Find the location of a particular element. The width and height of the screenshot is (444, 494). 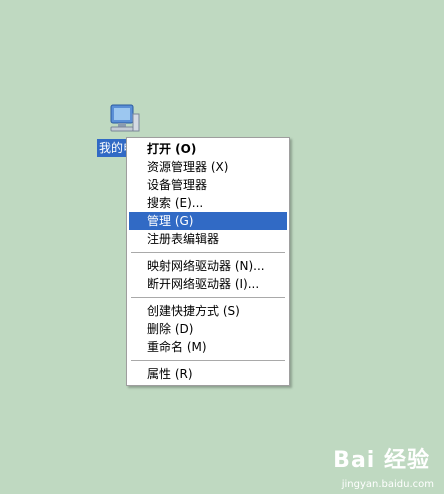

watermark-logo: Bai 经验 is located at coordinates (381, 460).